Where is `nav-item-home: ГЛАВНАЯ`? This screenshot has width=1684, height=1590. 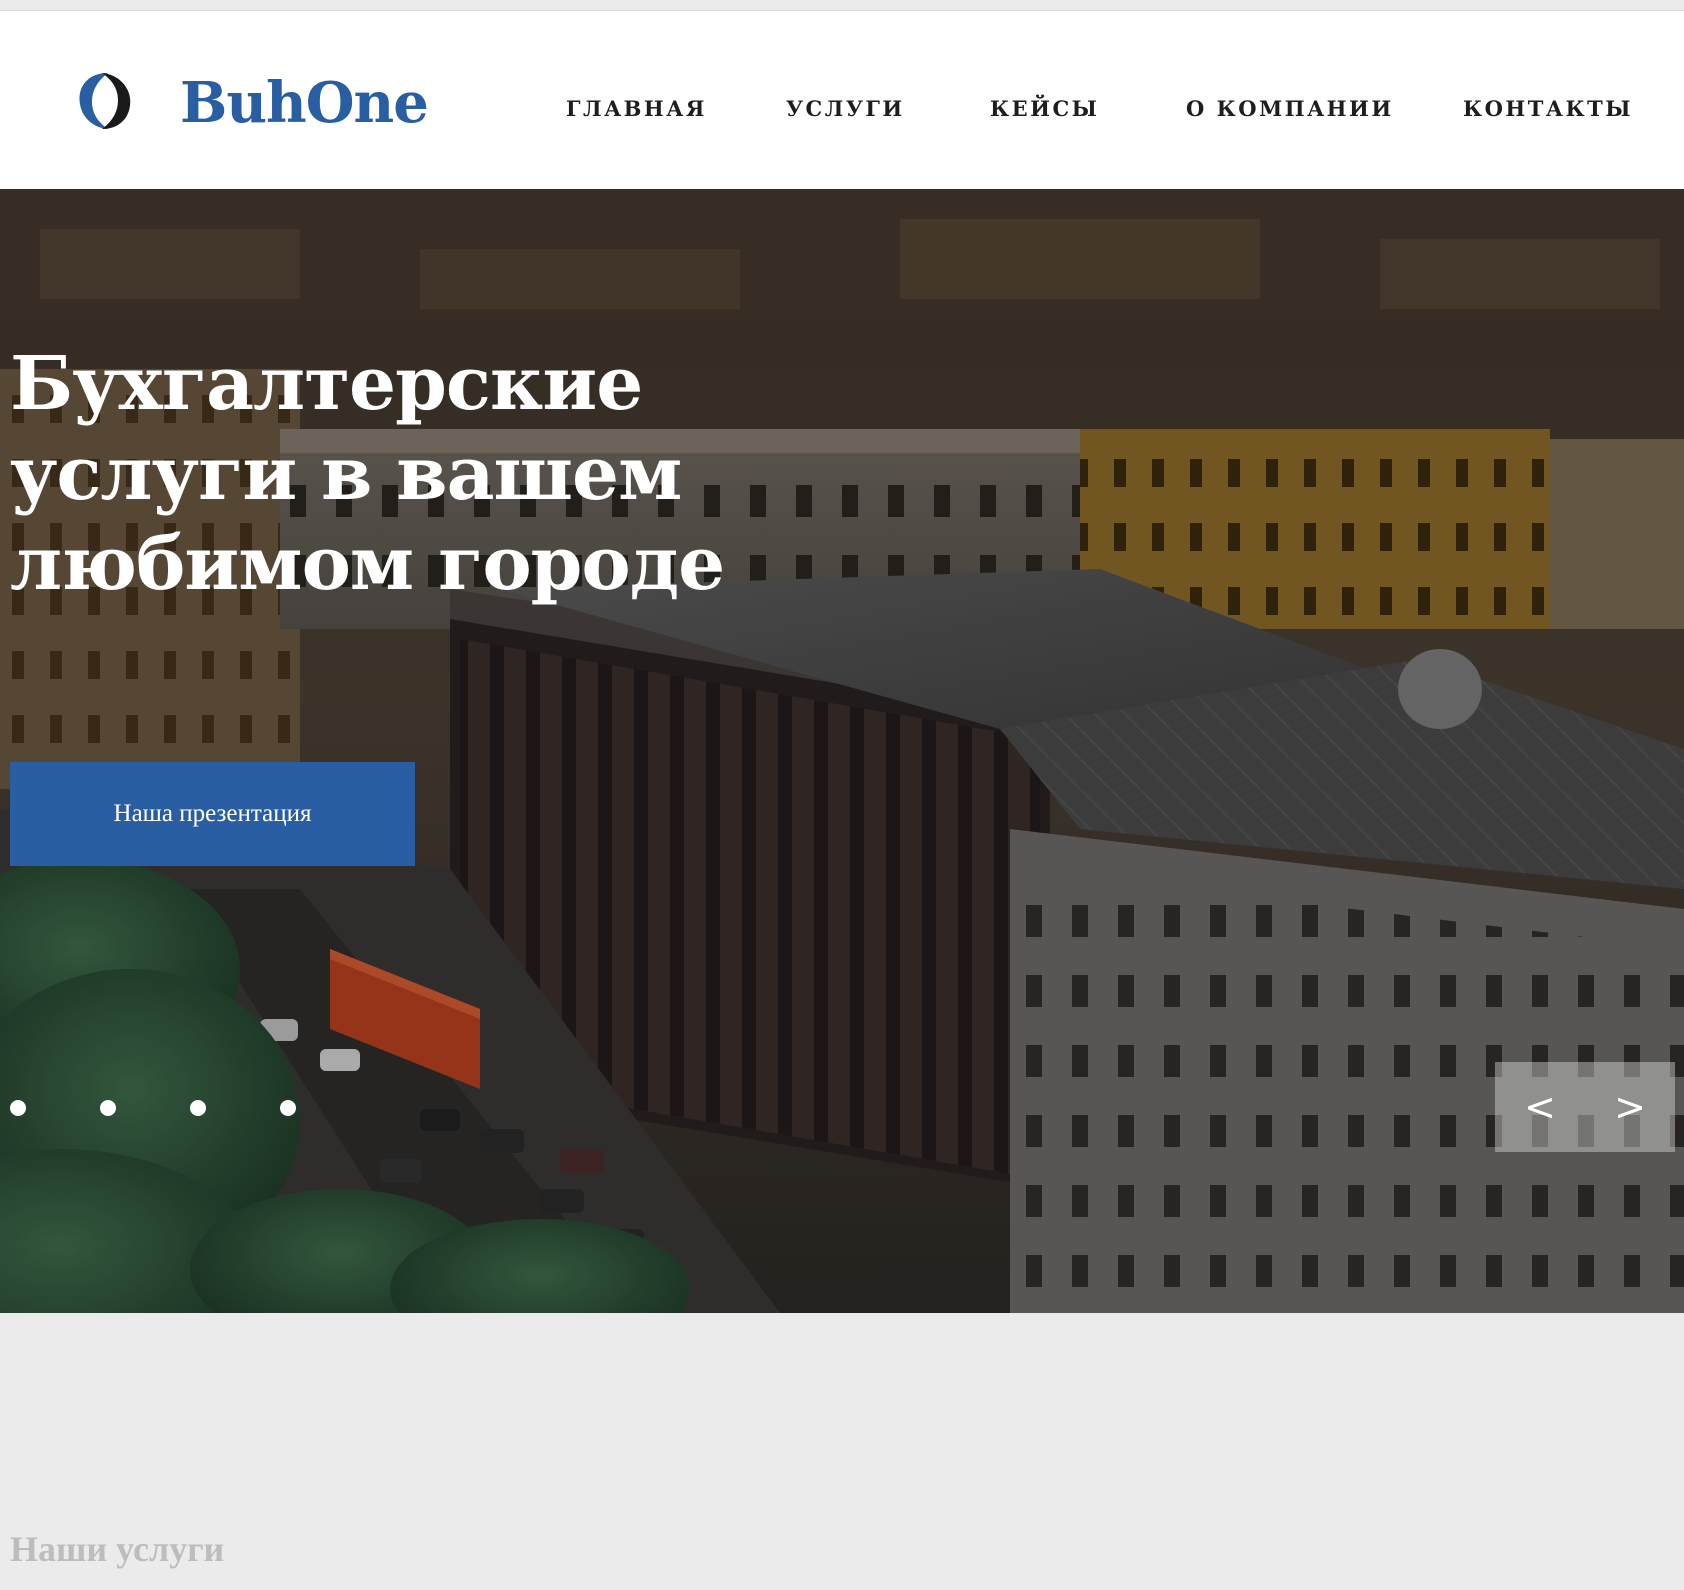
nav-item-home: ГЛАВНАЯ is located at coordinates (636, 109).